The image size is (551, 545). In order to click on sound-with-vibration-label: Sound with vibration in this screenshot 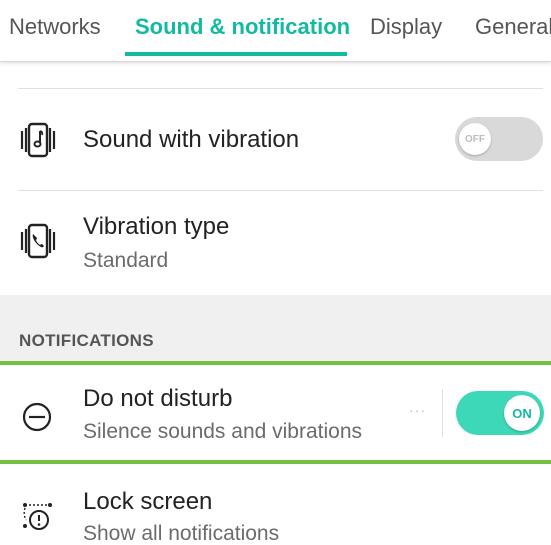, I will do `click(191, 139)`.